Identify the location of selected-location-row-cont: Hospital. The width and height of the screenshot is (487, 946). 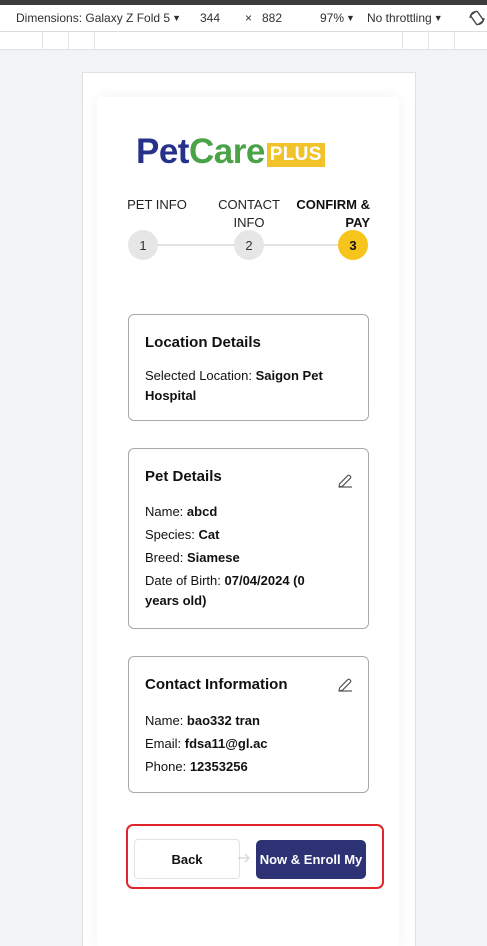
(248, 396).